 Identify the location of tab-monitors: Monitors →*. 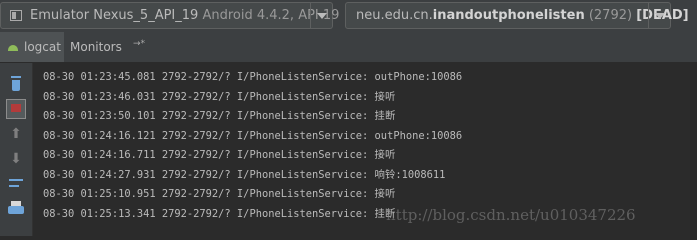
(104, 47).